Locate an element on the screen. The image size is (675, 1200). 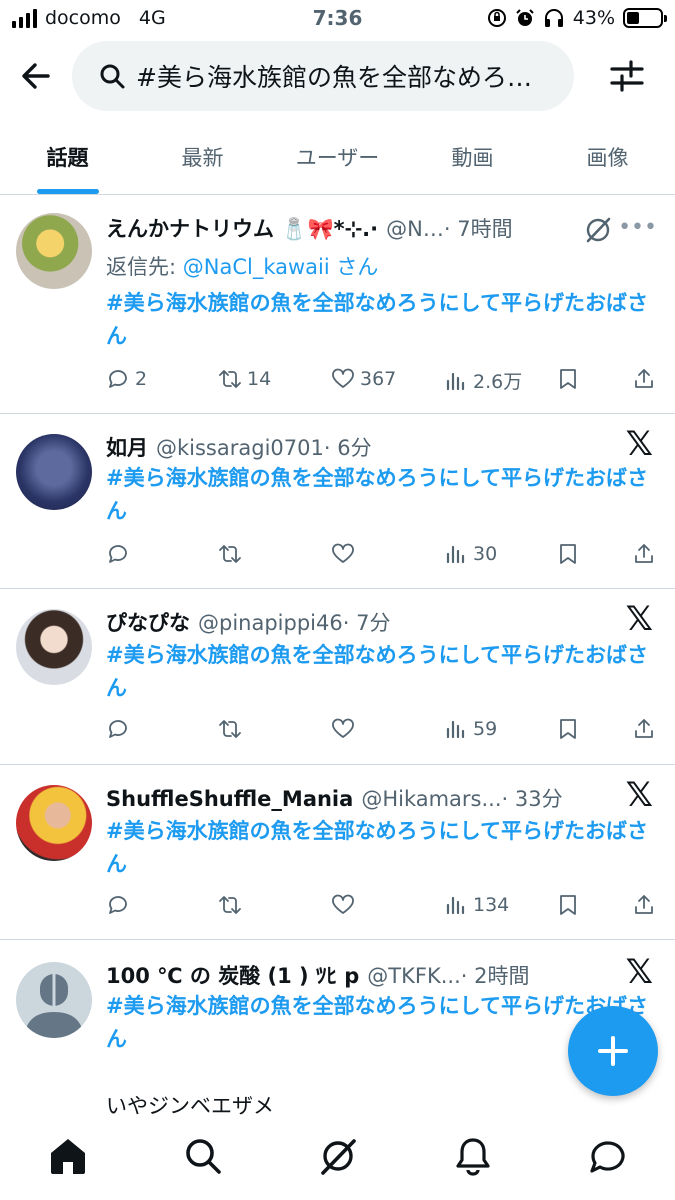
tab-people: ユーザー is located at coordinates (337, 160).